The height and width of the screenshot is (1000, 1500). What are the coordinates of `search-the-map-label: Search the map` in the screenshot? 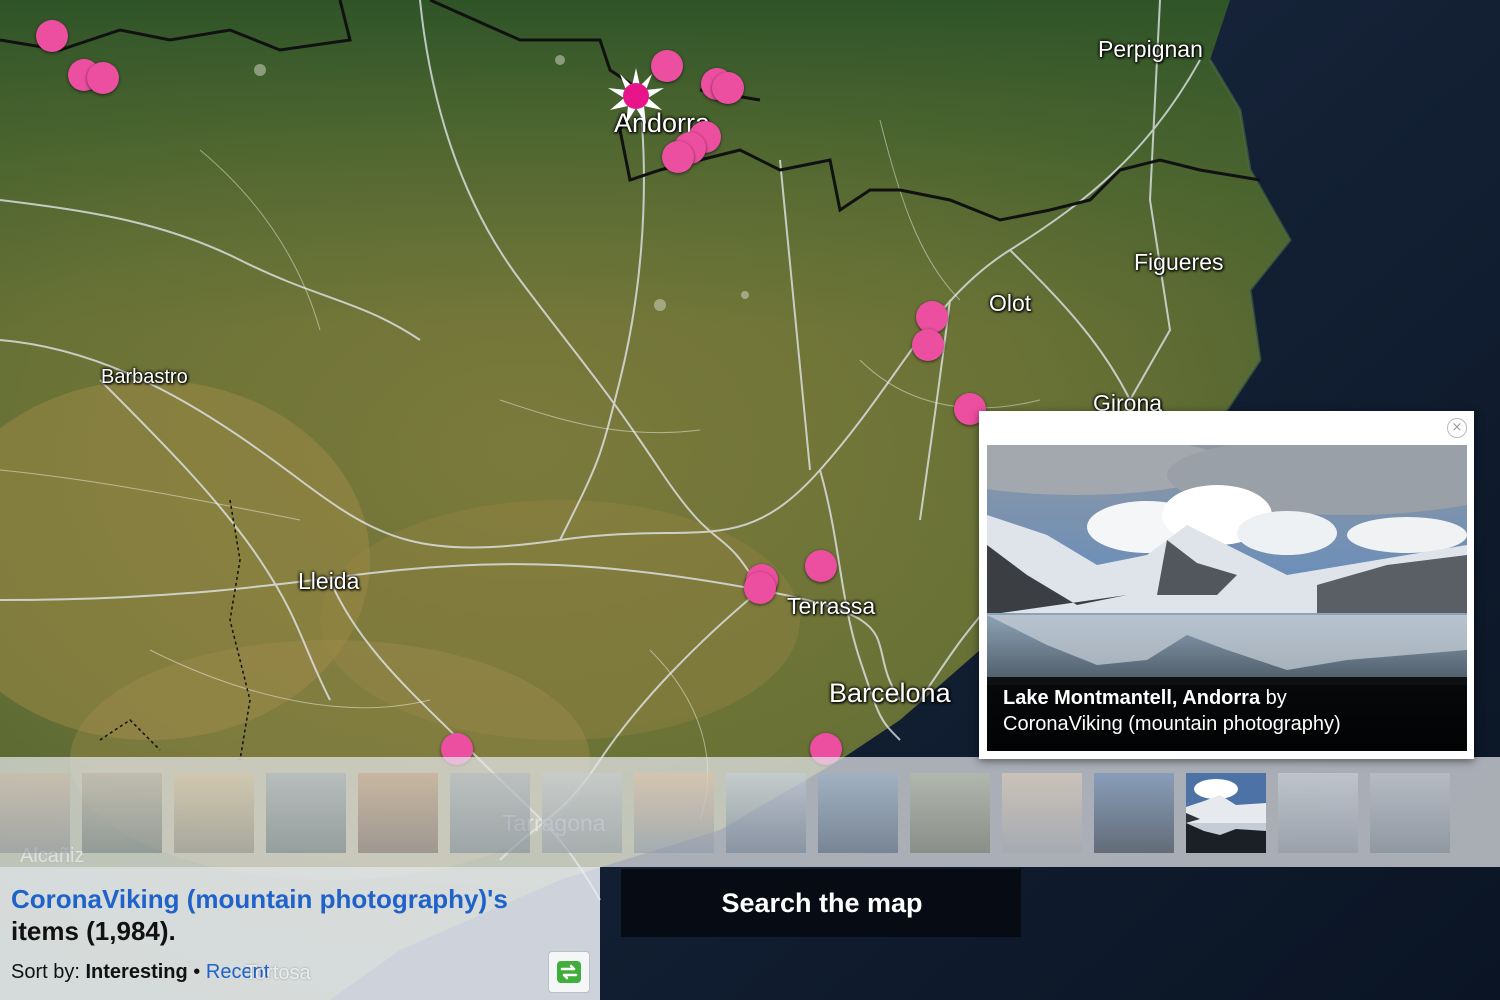 It's located at (822, 903).